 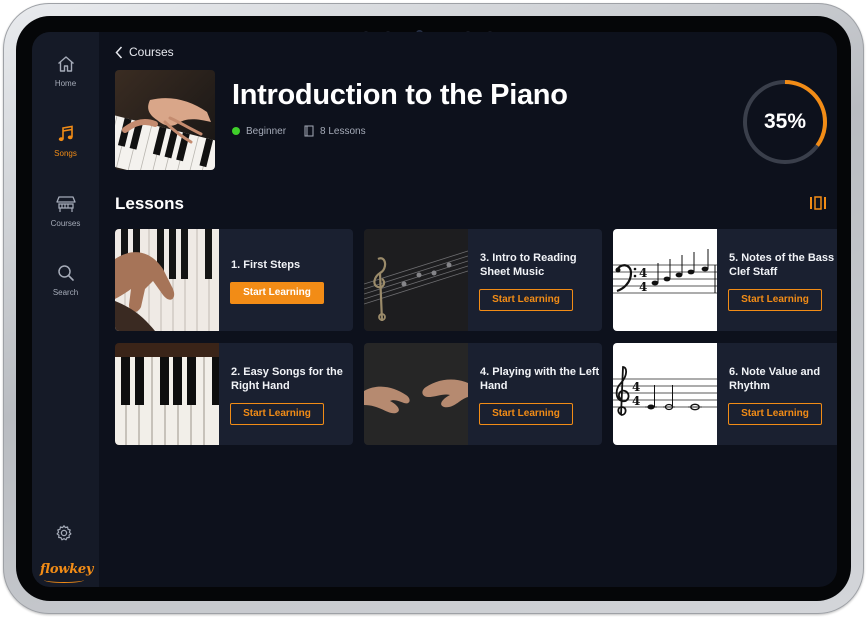 What do you see at coordinates (65, 204) in the screenshot?
I see `courses-icon` at bounding box center [65, 204].